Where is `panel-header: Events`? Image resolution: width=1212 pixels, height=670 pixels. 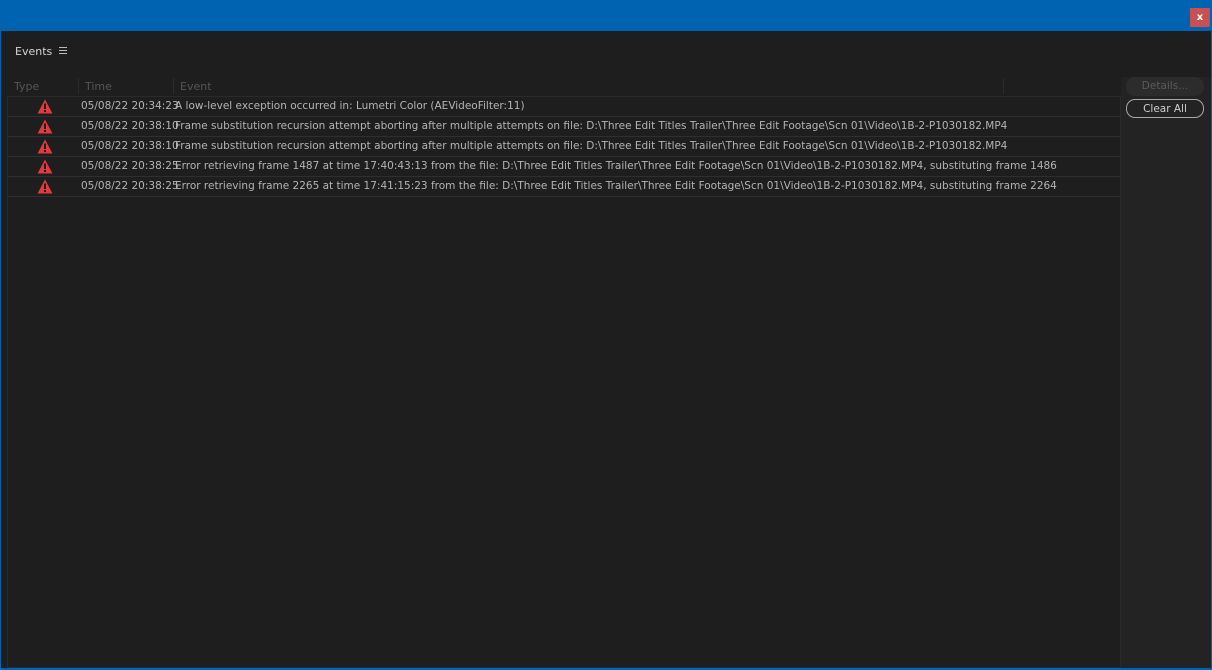
panel-header: Events is located at coordinates (606, 52).